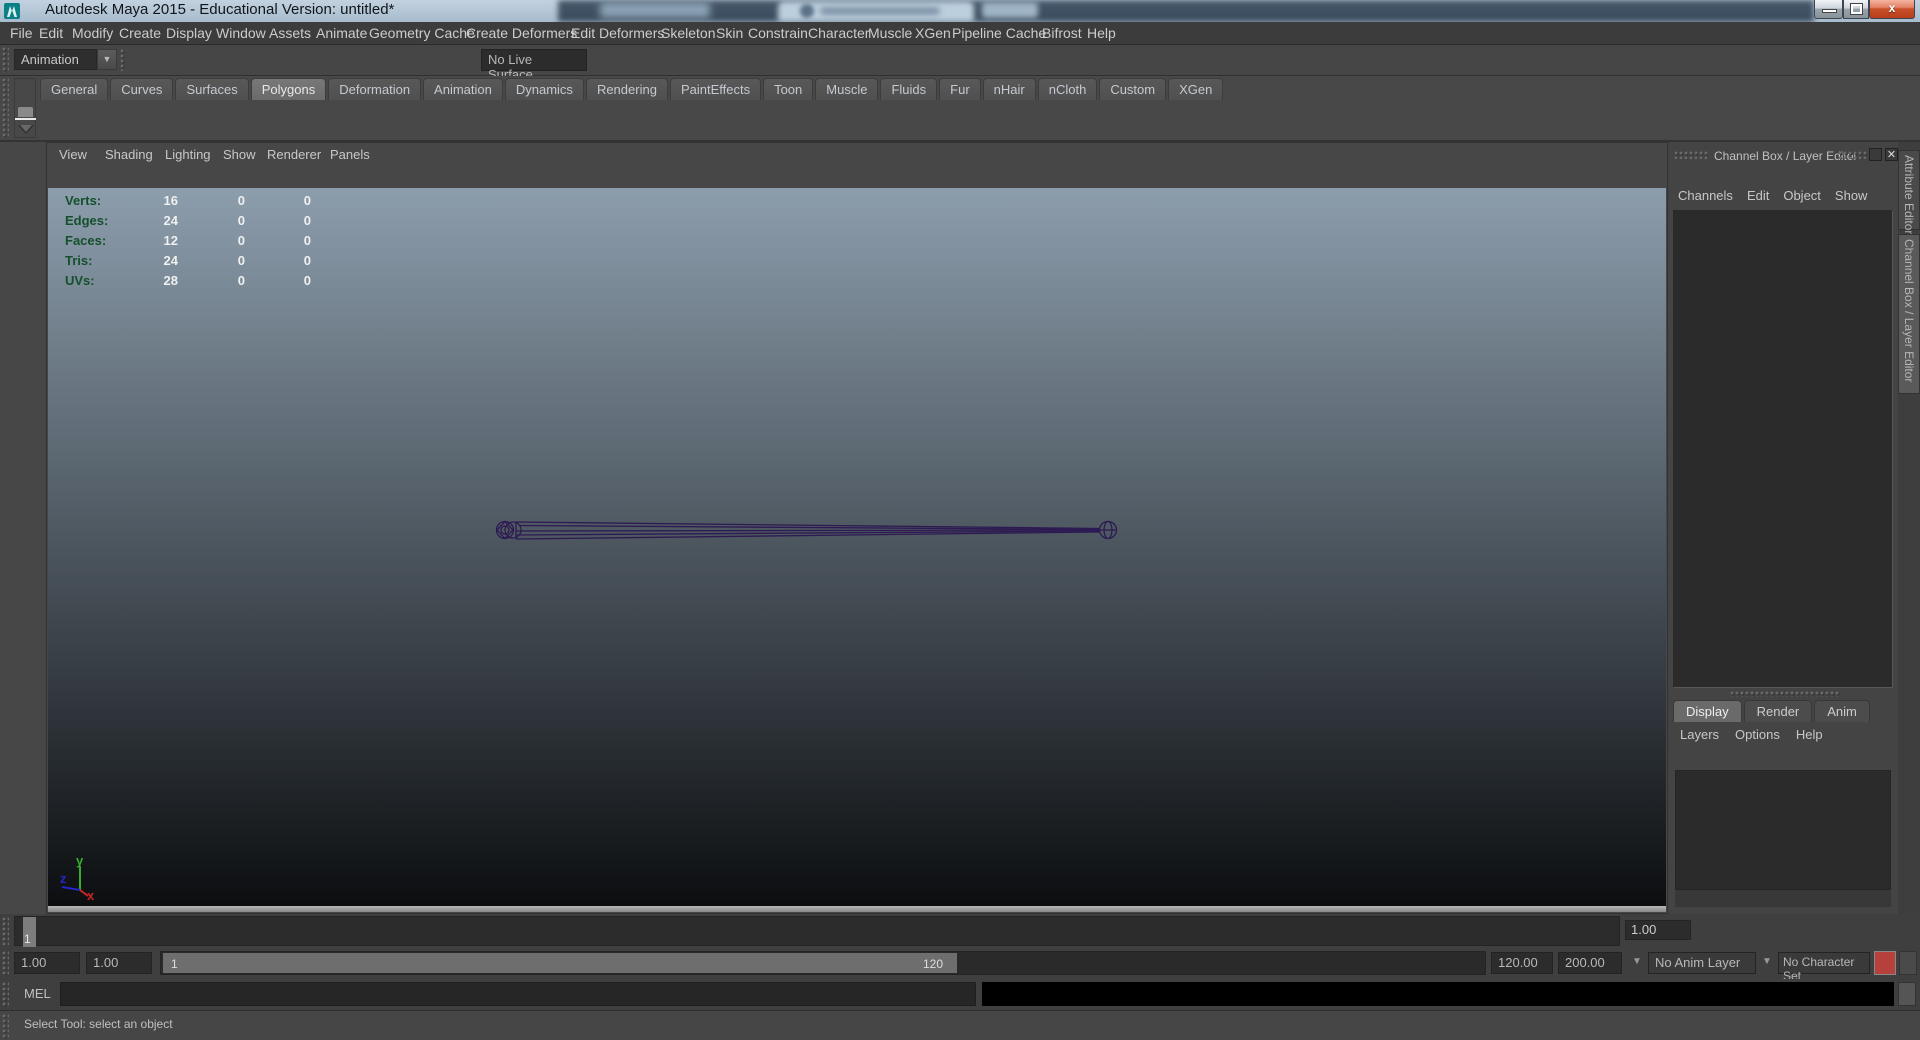 This screenshot has height=1040, width=1920. What do you see at coordinates (80, 862) in the screenshot?
I see `svg-text: y` at bounding box center [80, 862].